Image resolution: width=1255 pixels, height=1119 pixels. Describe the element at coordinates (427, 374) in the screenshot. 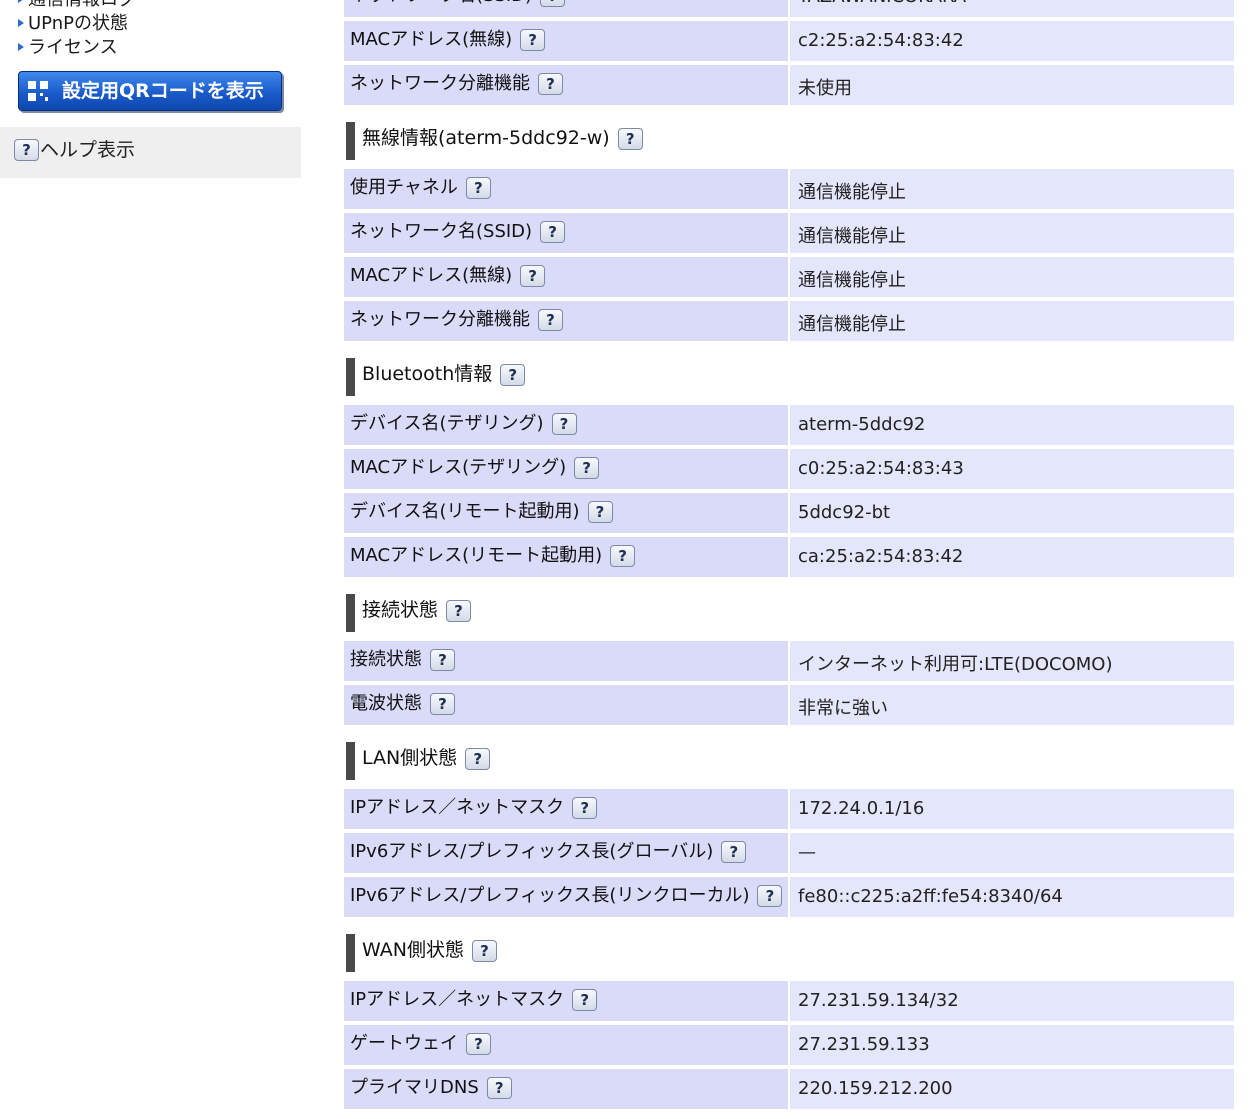

I see `section-title-text: Bluetooth情報` at that location.